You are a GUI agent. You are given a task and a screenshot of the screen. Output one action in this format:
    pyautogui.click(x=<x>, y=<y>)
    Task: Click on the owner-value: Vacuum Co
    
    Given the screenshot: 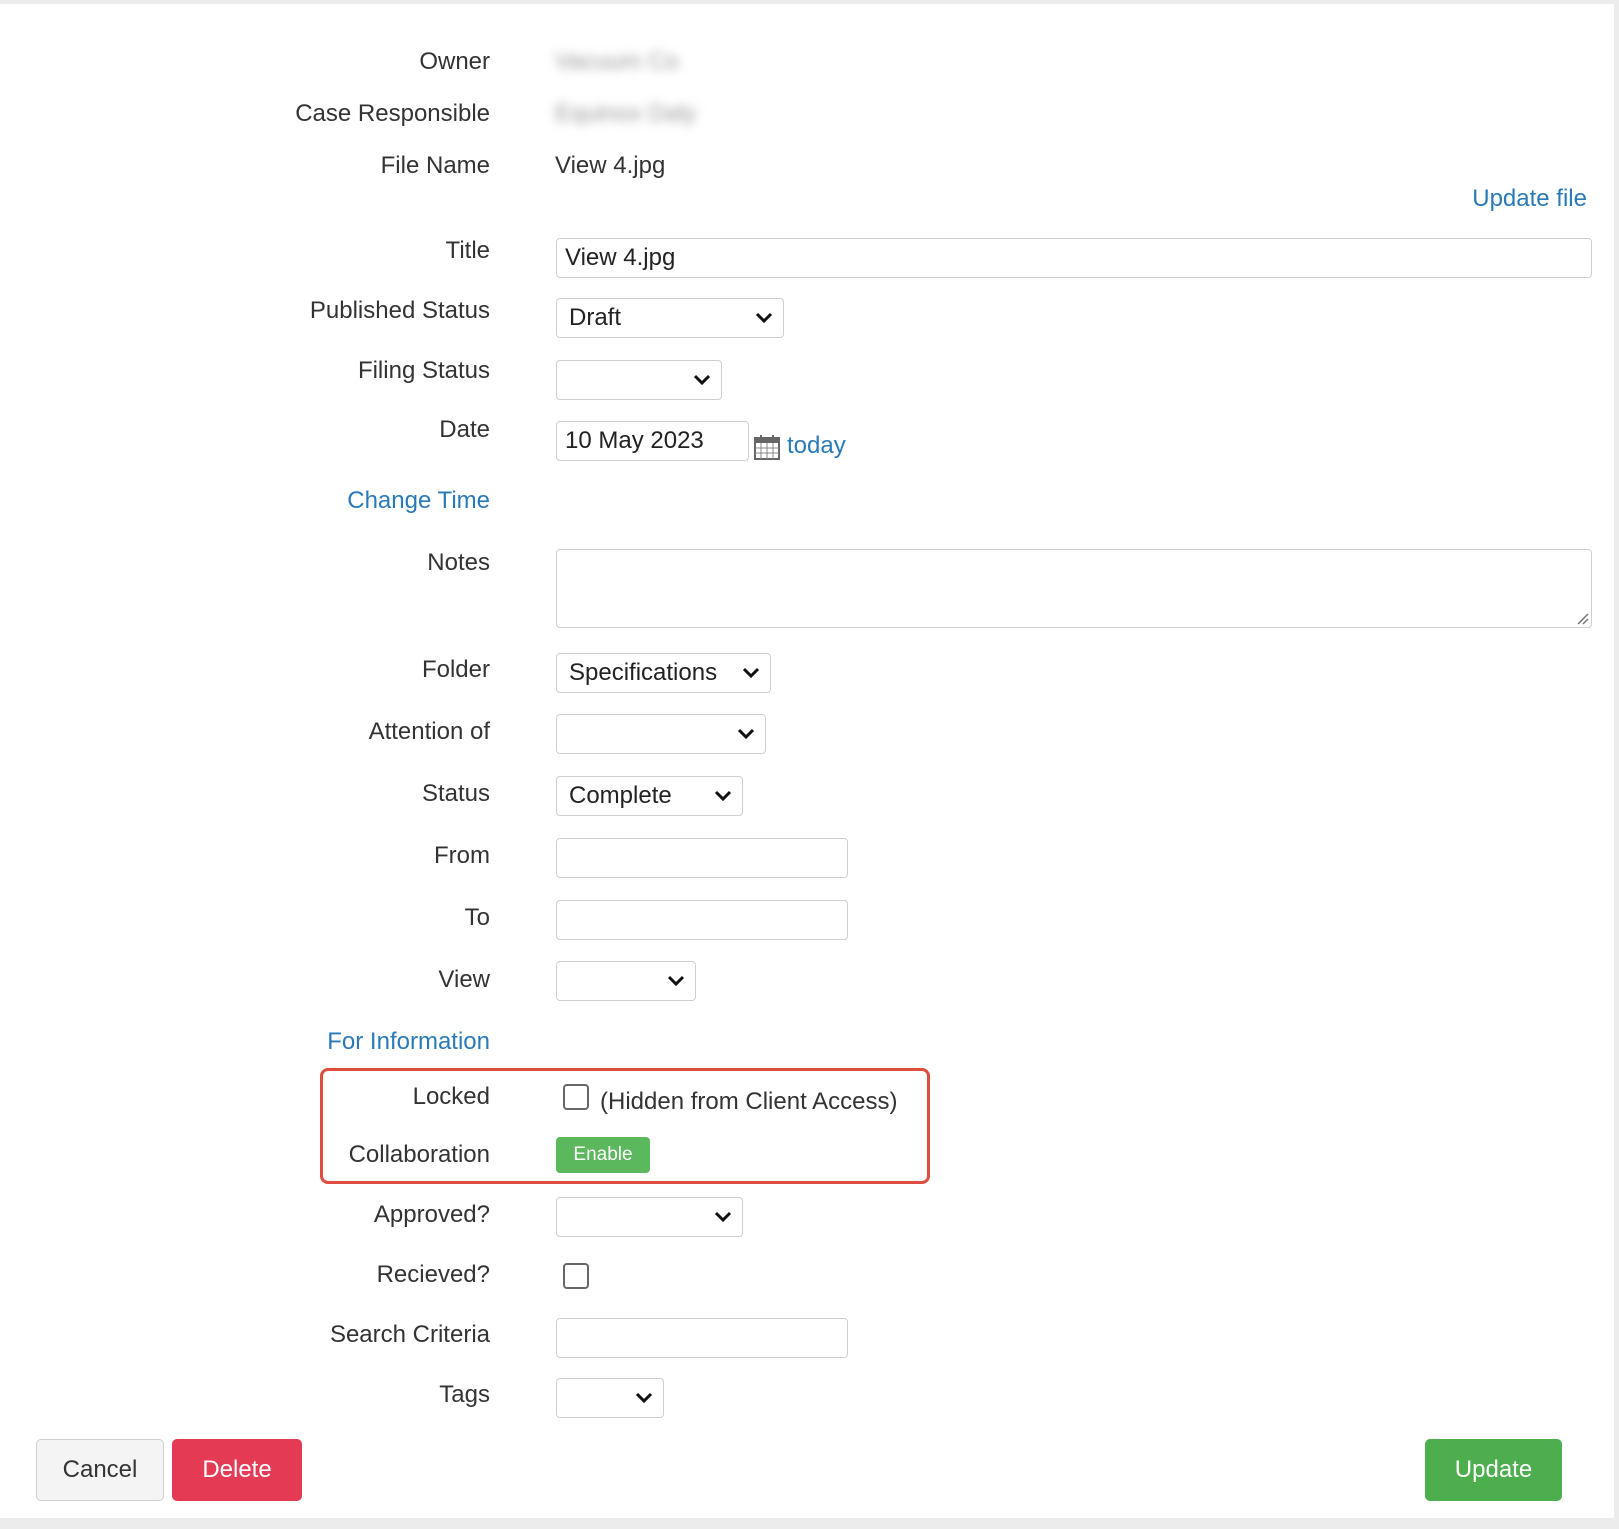 What is the action you would take?
    pyautogui.click(x=617, y=61)
    